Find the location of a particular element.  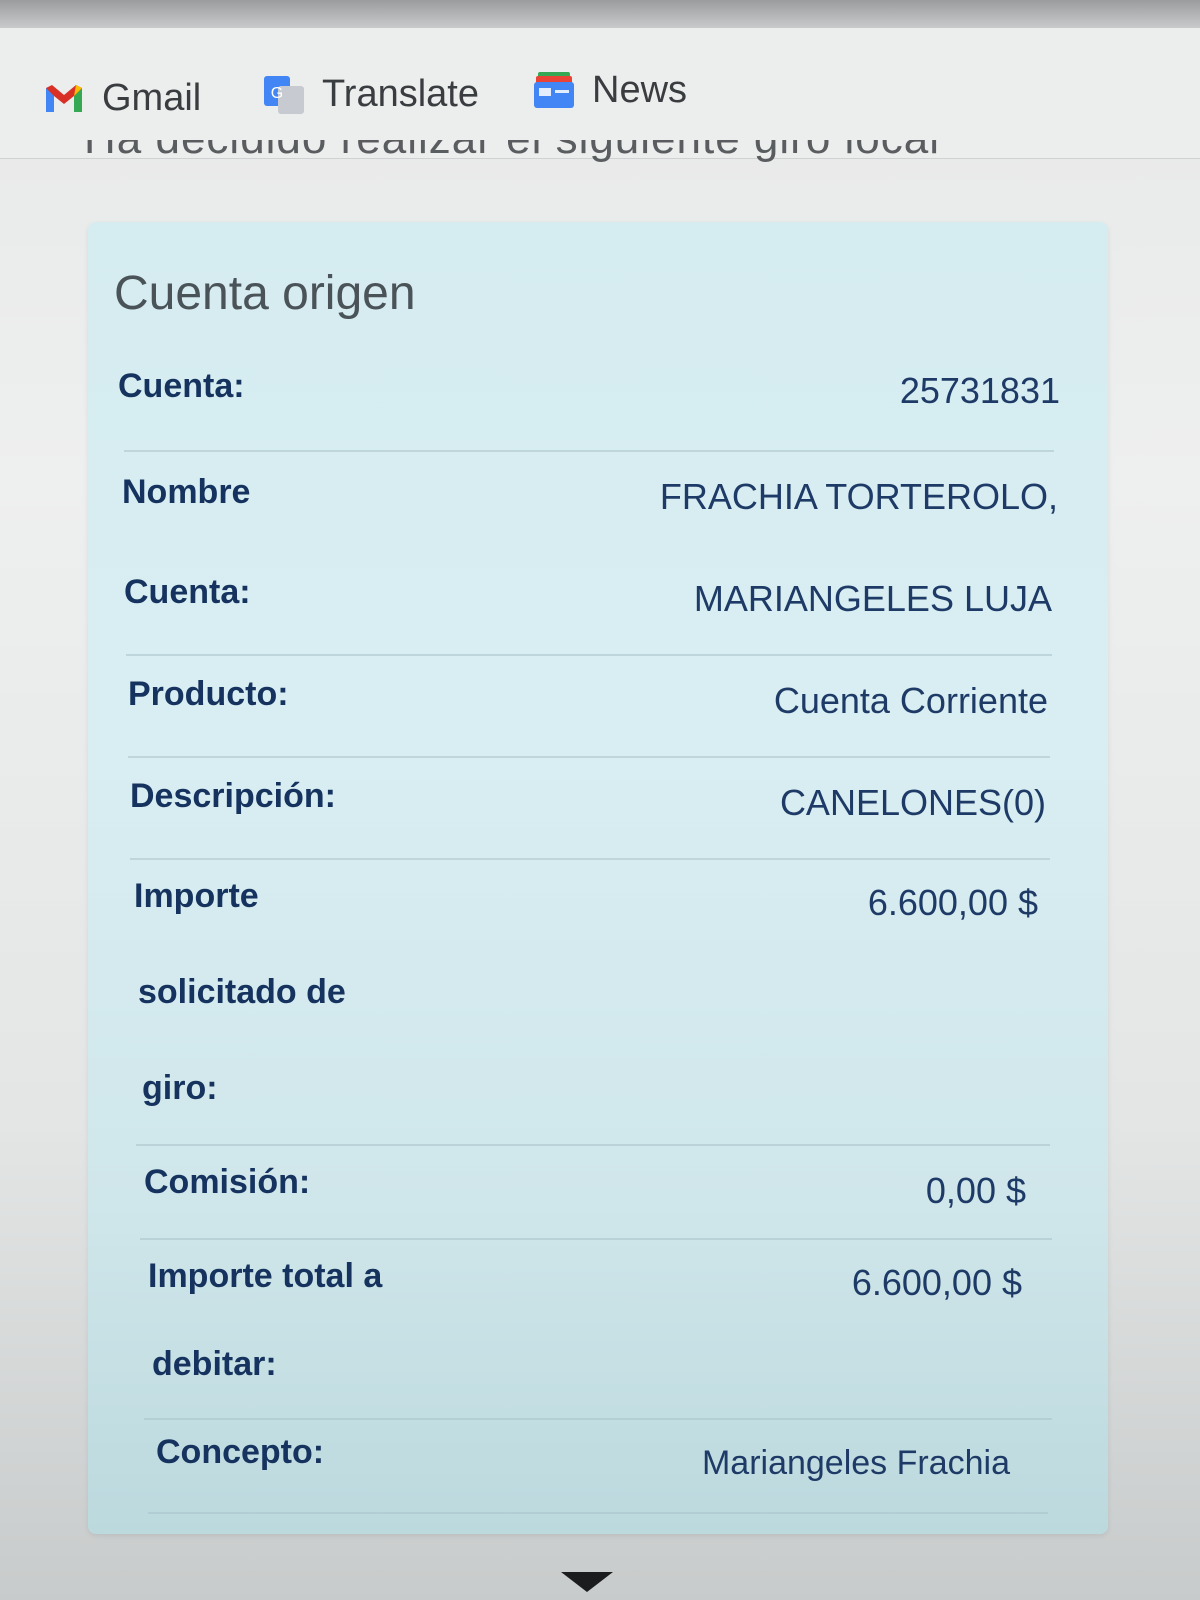

row-value-cuenta: 25731831 is located at coordinates (979, 390).